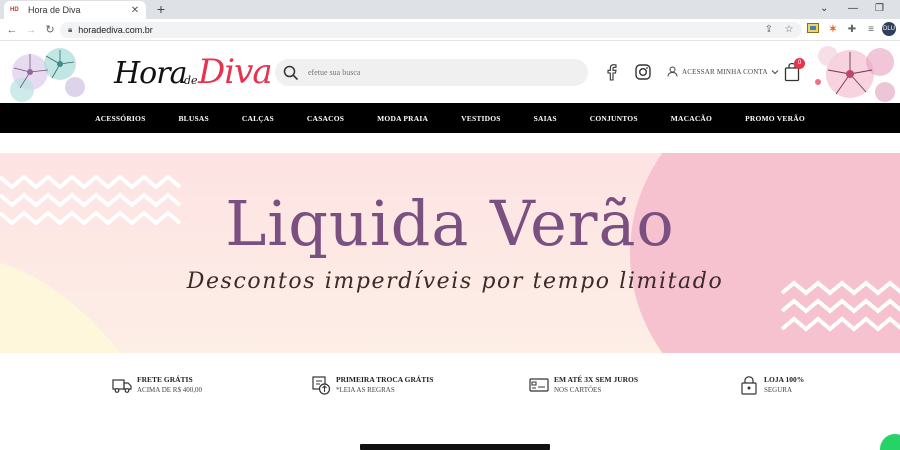  I want to click on nav-item-promo-verao: PROMO VERÃO, so click(775, 118).